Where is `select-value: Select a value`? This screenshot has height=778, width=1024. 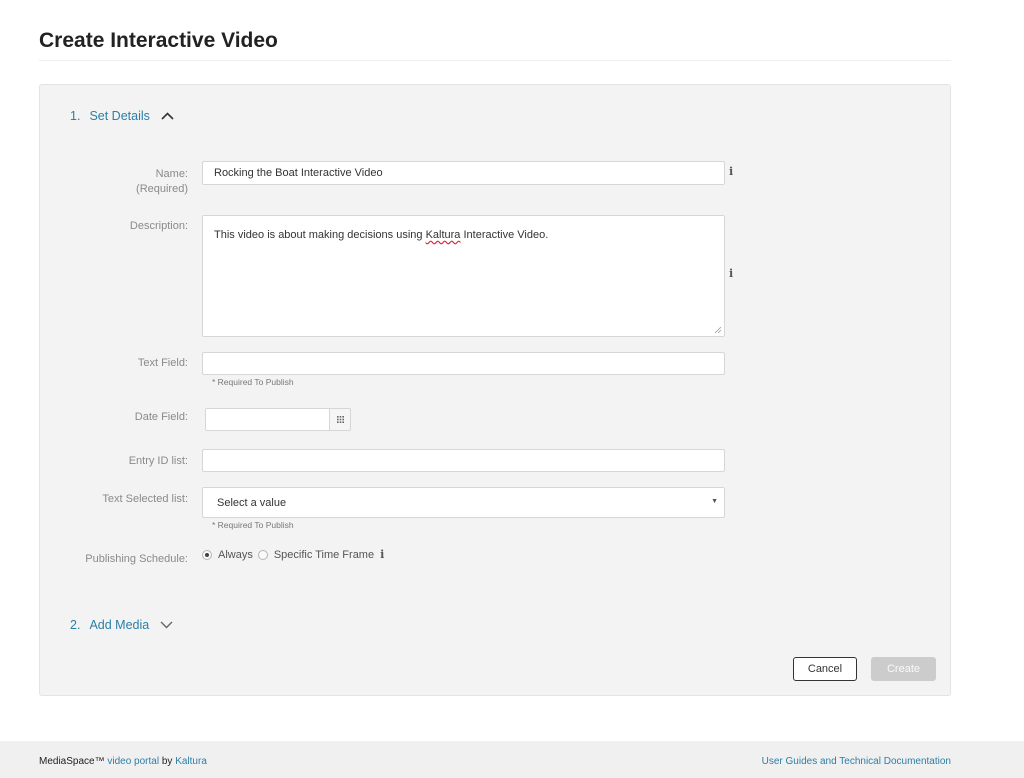 select-value: Select a value is located at coordinates (252, 502).